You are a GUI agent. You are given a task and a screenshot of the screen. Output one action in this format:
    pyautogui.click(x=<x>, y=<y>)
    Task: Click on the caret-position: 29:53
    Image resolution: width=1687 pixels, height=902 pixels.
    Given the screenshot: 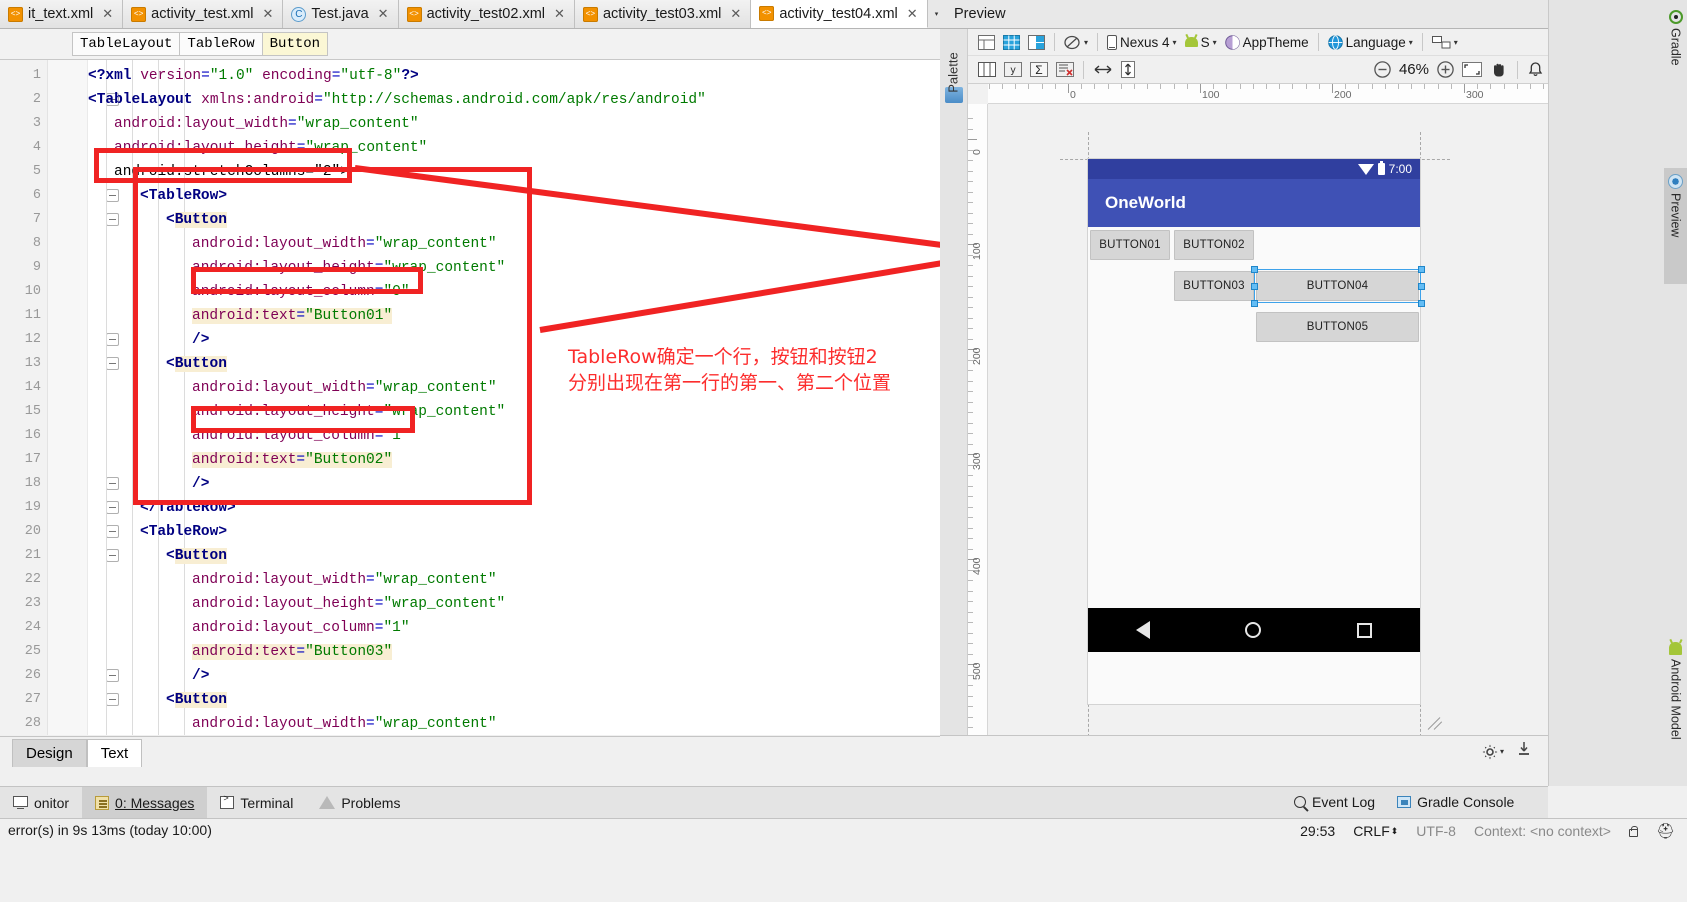 What is the action you would take?
    pyautogui.click(x=1317, y=831)
    